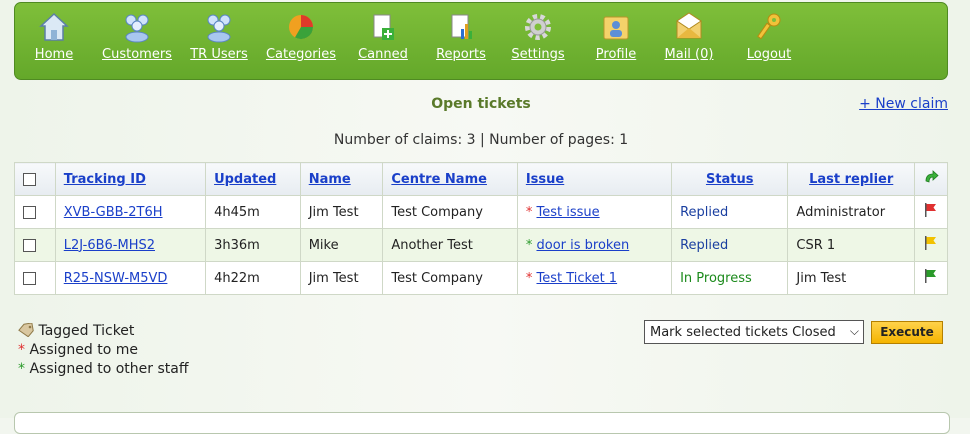 The height and width of the screenshot is (434, 970). What do you see at coordinates (769, 26) in the screenshot?
I see `key-icon` at bounding box center [769, 26].